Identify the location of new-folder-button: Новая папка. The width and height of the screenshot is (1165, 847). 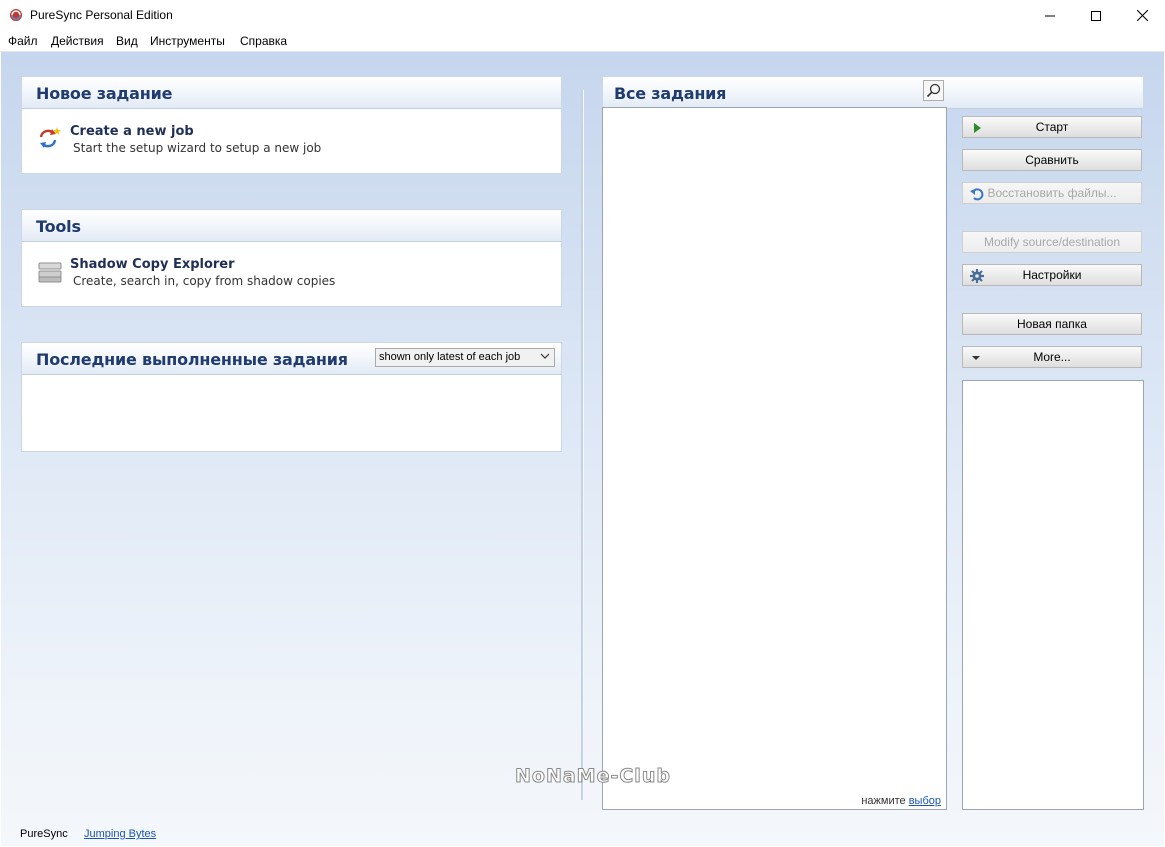
(1052, 324).